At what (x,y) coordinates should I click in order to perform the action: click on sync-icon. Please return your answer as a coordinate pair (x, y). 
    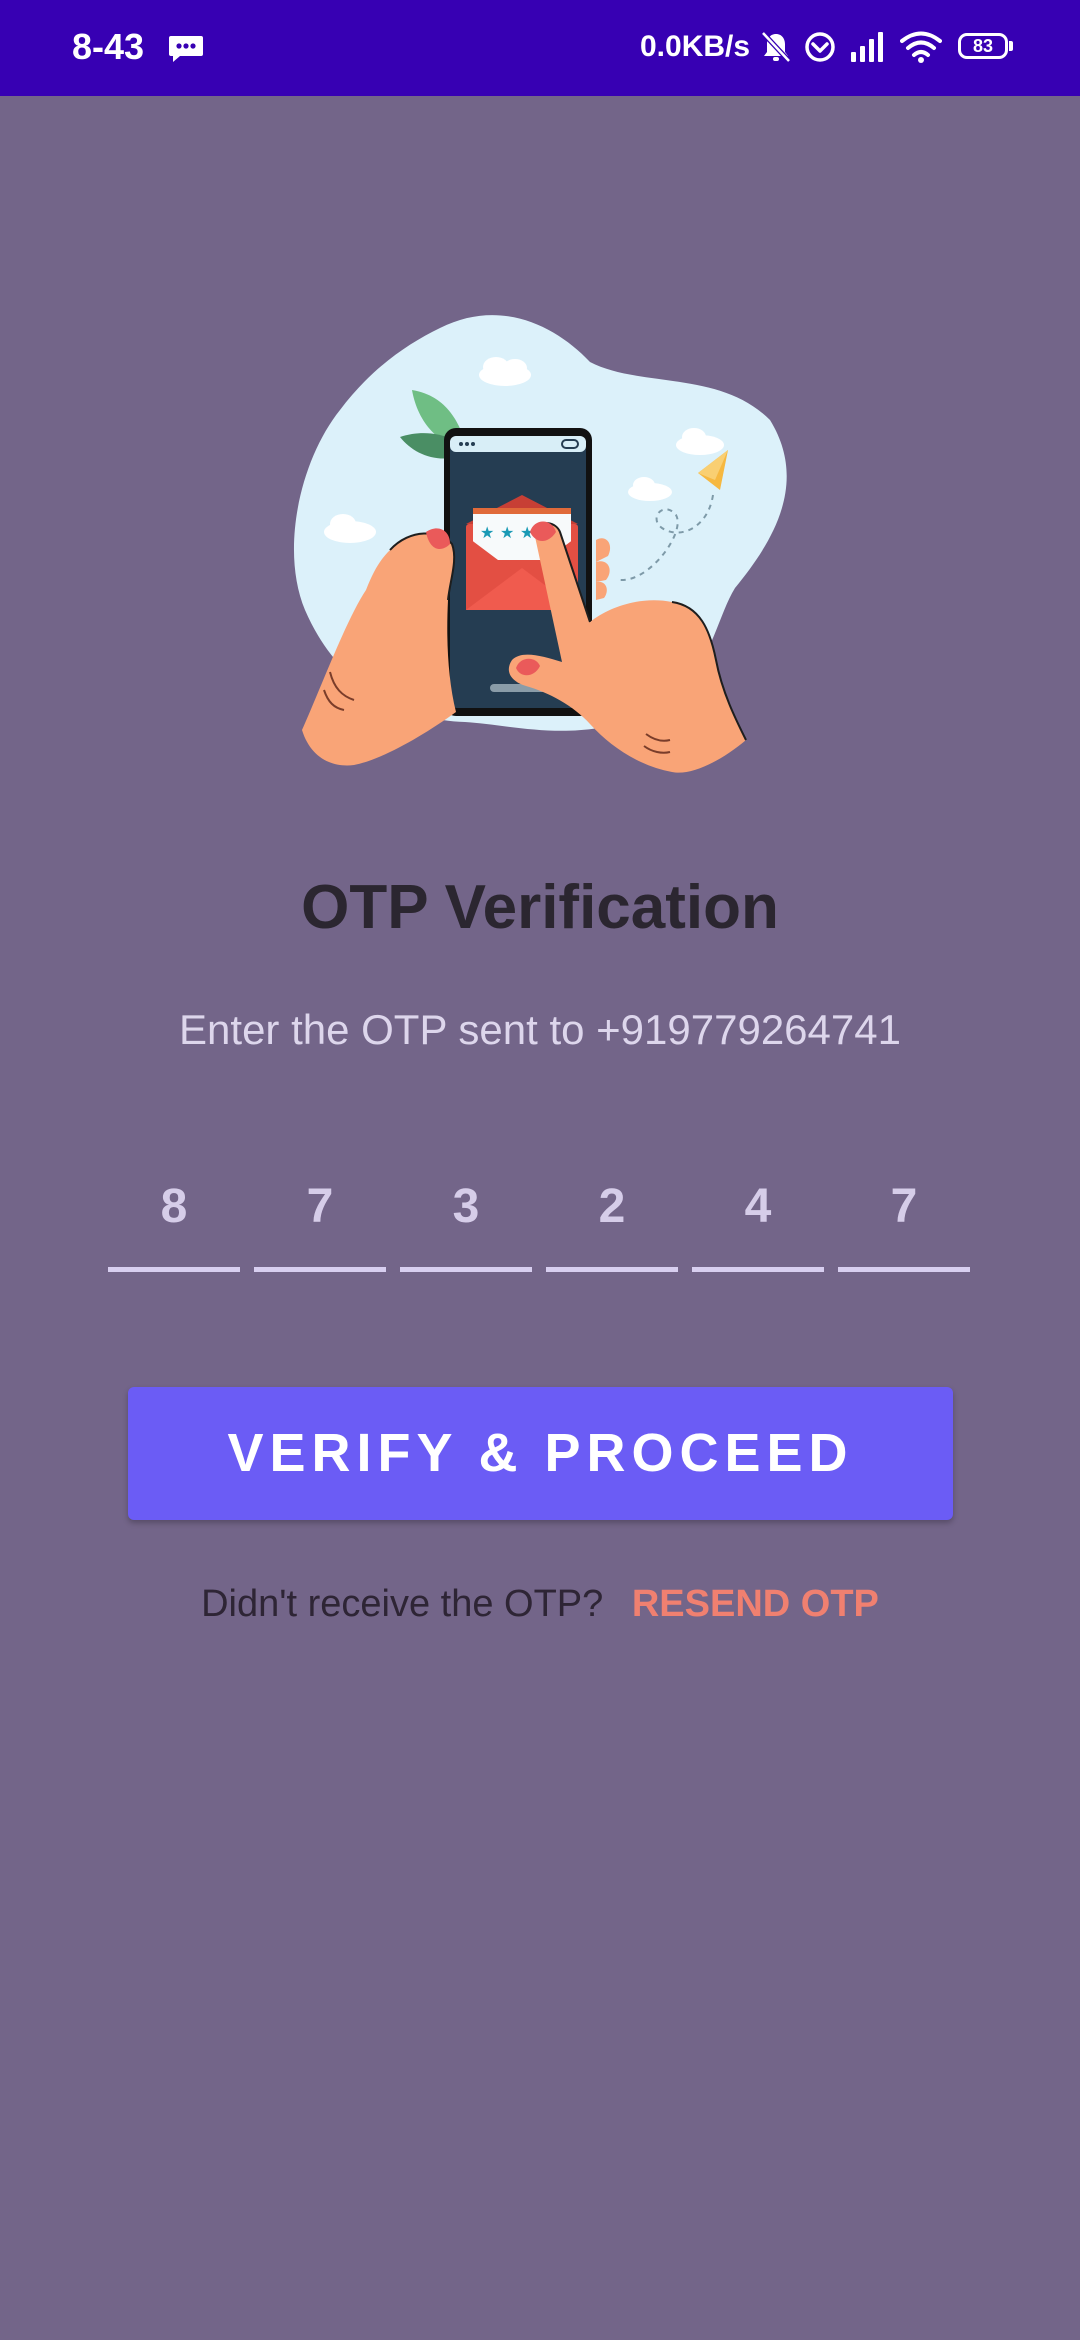
    Looking at the image, I should click on (820, 47).